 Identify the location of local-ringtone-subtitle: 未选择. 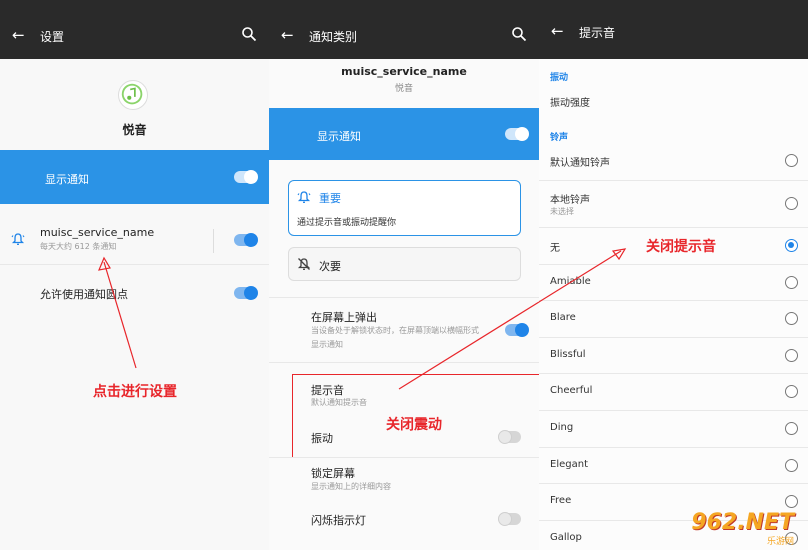
(562, 211).